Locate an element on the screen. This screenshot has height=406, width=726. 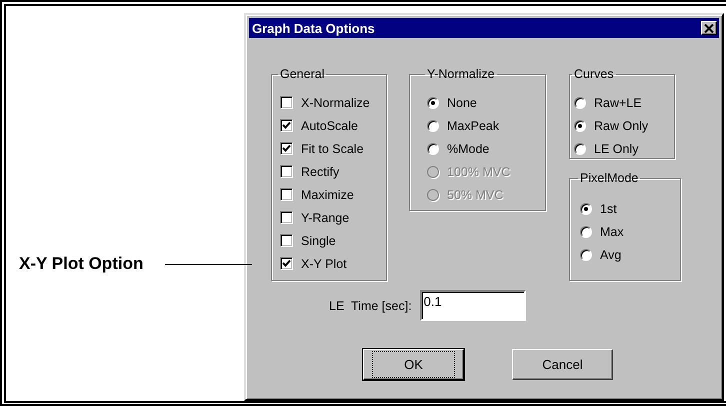
radio-label: 50% MVC is located at coordinates (475, 195).